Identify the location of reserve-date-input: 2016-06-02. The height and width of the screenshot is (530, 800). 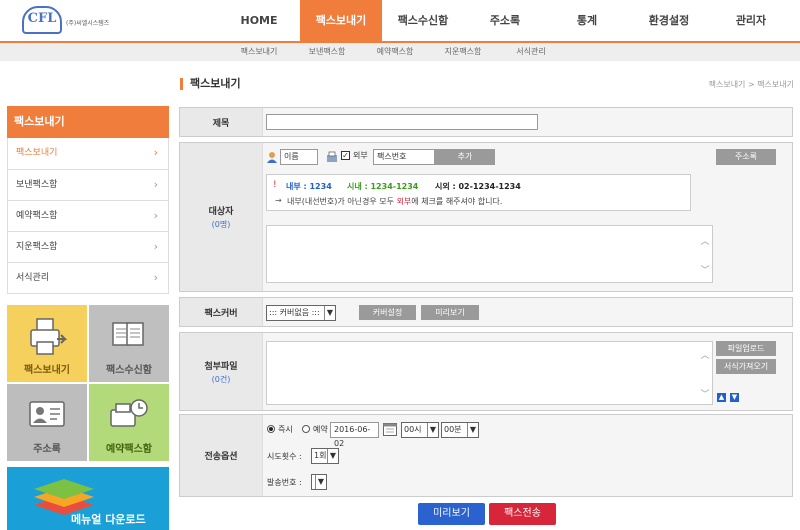
(354, 435).